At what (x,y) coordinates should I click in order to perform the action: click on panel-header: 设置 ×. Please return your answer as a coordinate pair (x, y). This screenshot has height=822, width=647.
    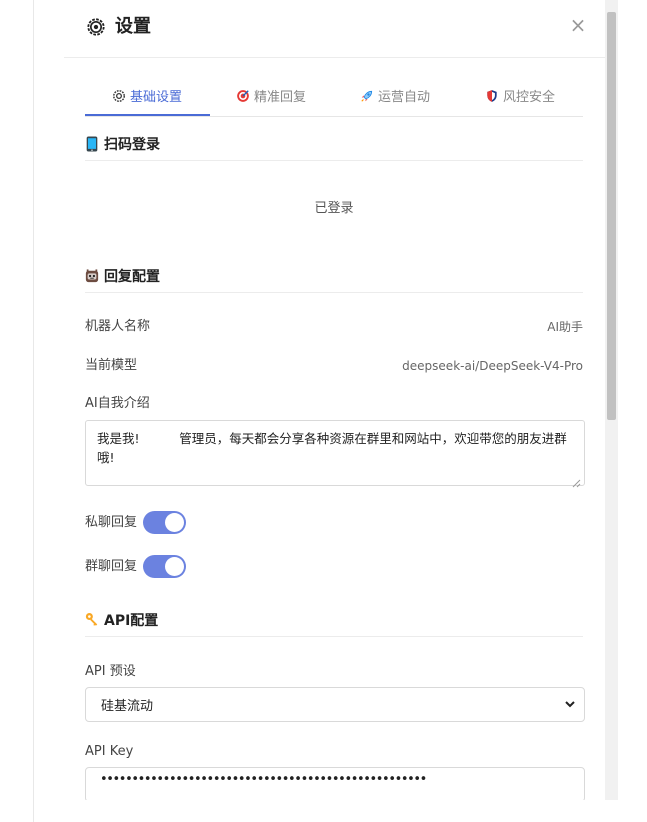
    Looking at the image, I should click on (334, 29).